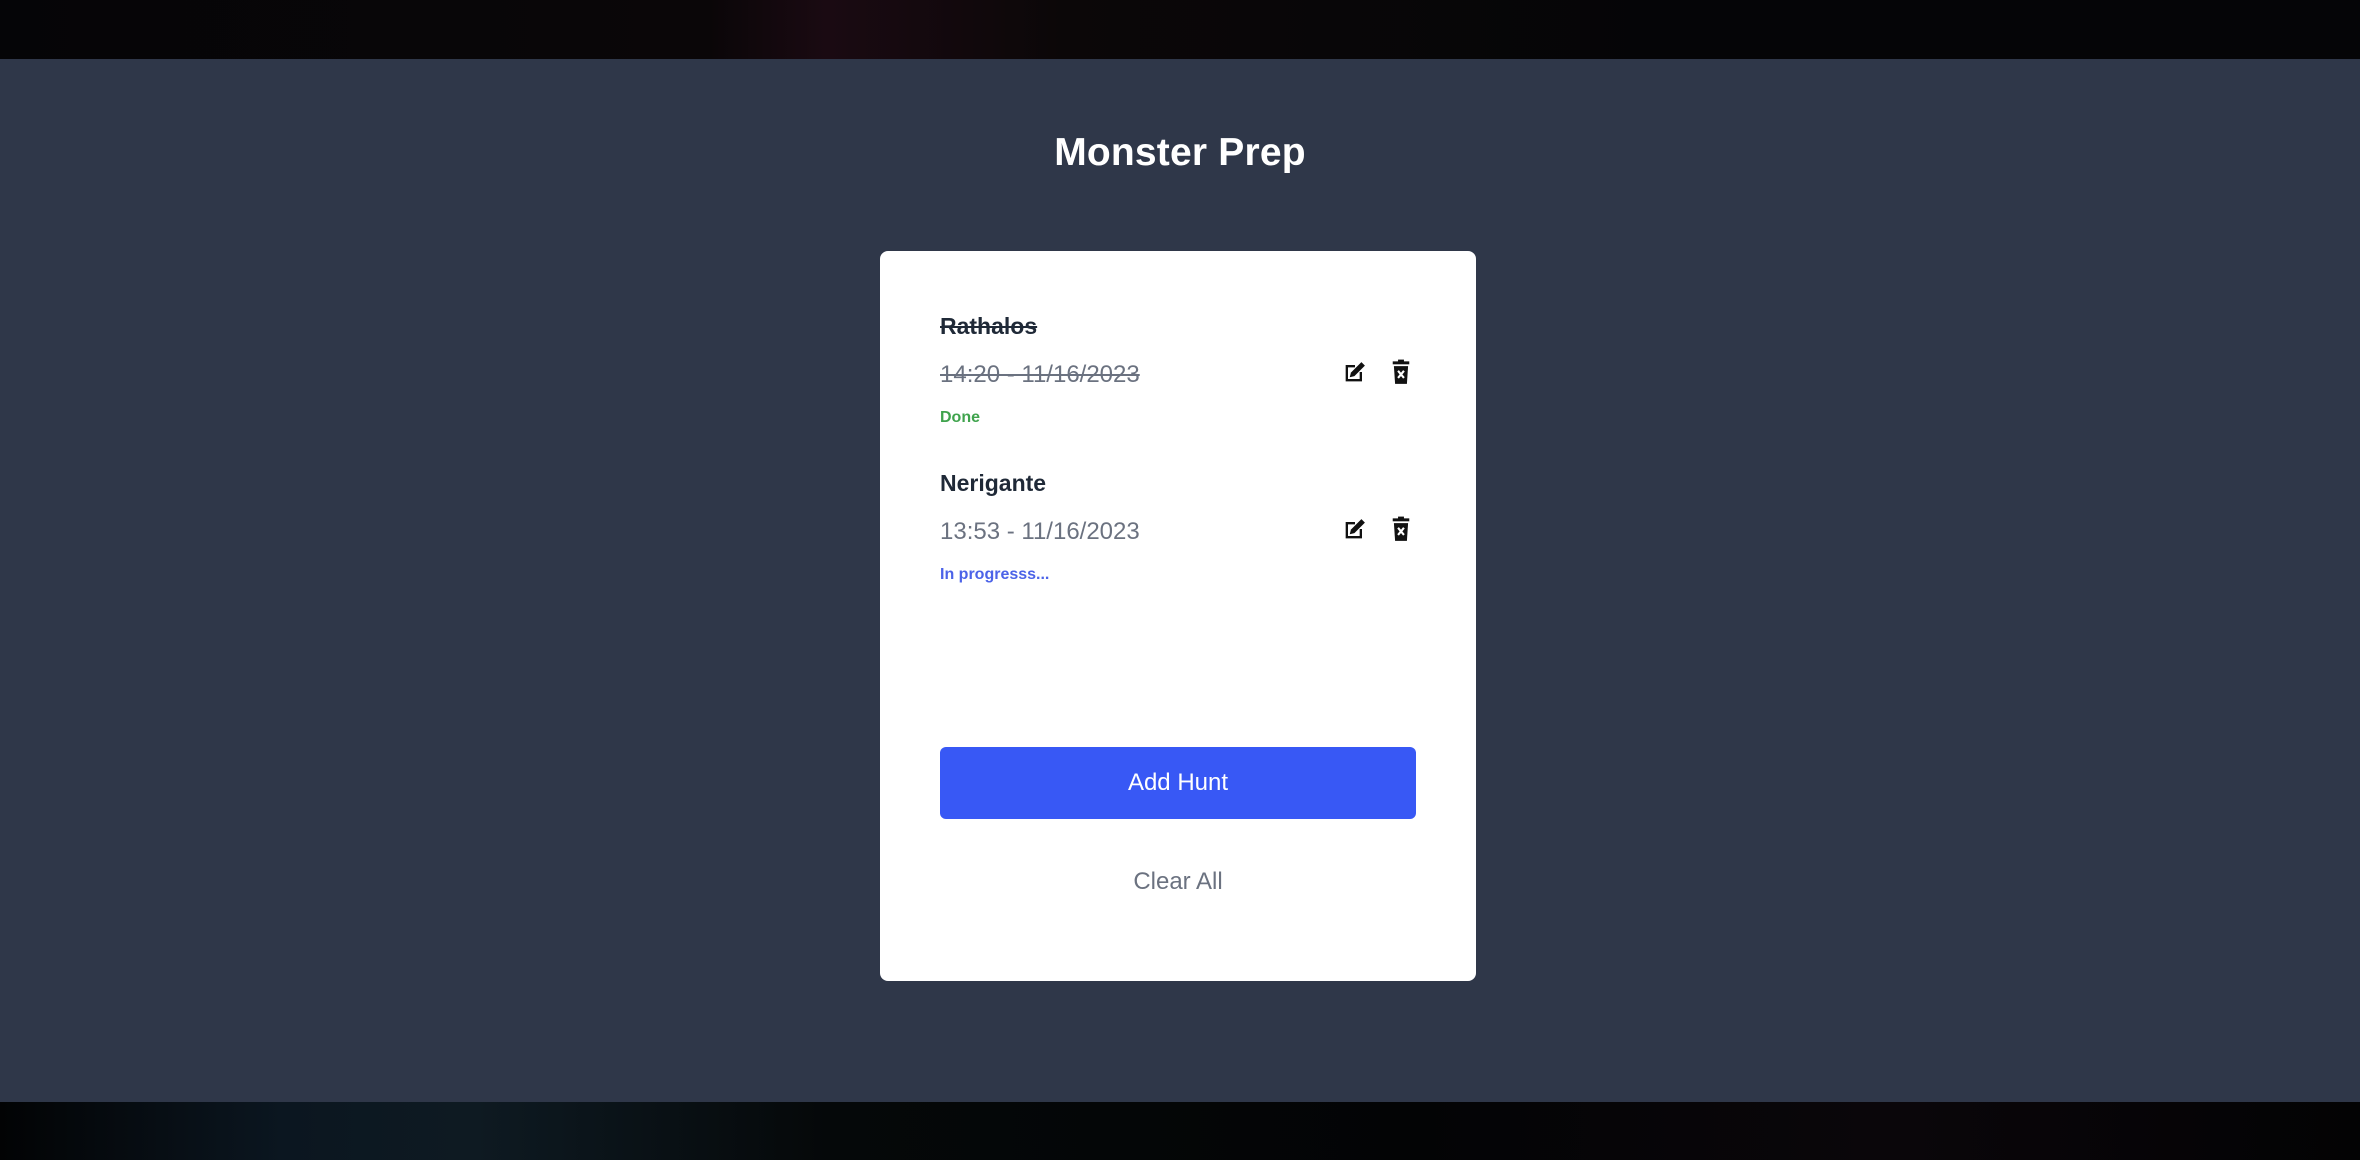  I want to click on bottom-letterbox, so click(1180, 1131).